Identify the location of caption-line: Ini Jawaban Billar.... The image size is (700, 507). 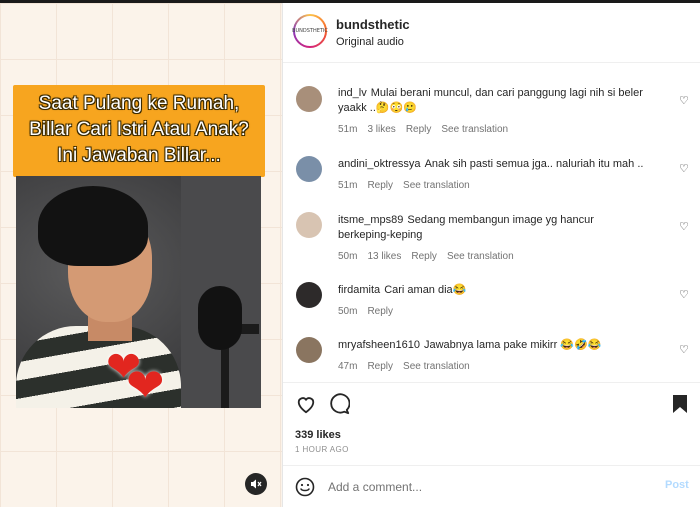
(139, 155).